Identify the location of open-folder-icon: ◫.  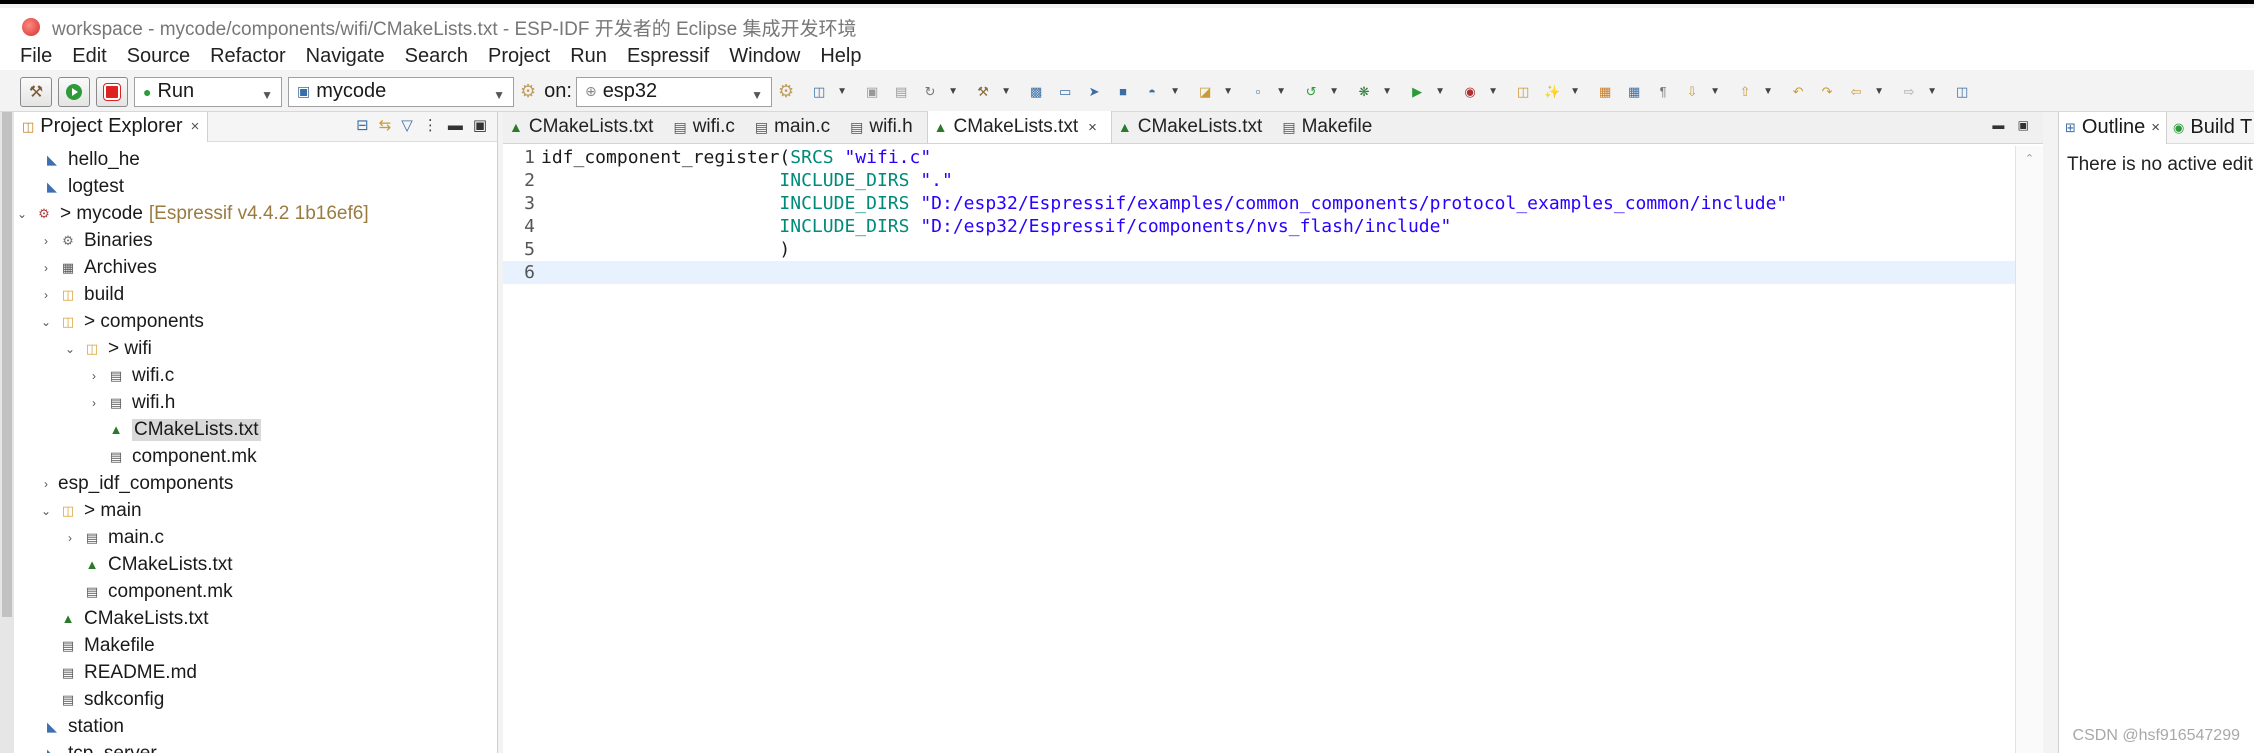
(1523, 92).